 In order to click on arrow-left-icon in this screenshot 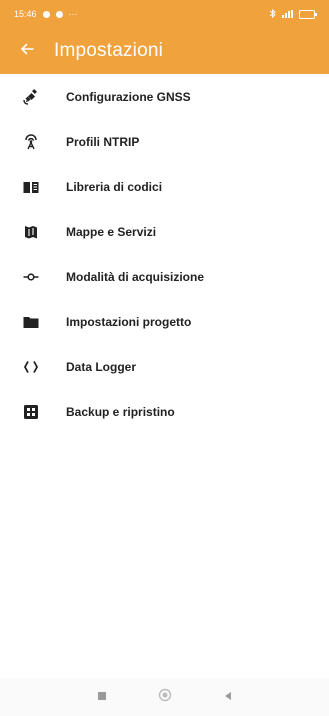, I will do `click(27, 51)`.